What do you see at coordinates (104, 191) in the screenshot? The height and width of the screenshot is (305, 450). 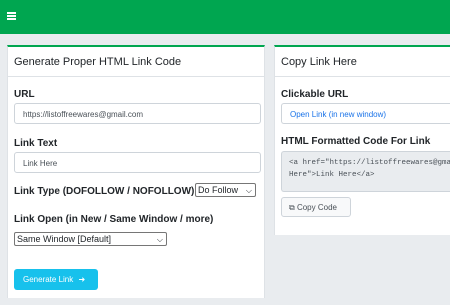 I see `link-type-label: Link Type (DOFOLLOW / NOFOLLOW)` at bounding box center [104, 191].